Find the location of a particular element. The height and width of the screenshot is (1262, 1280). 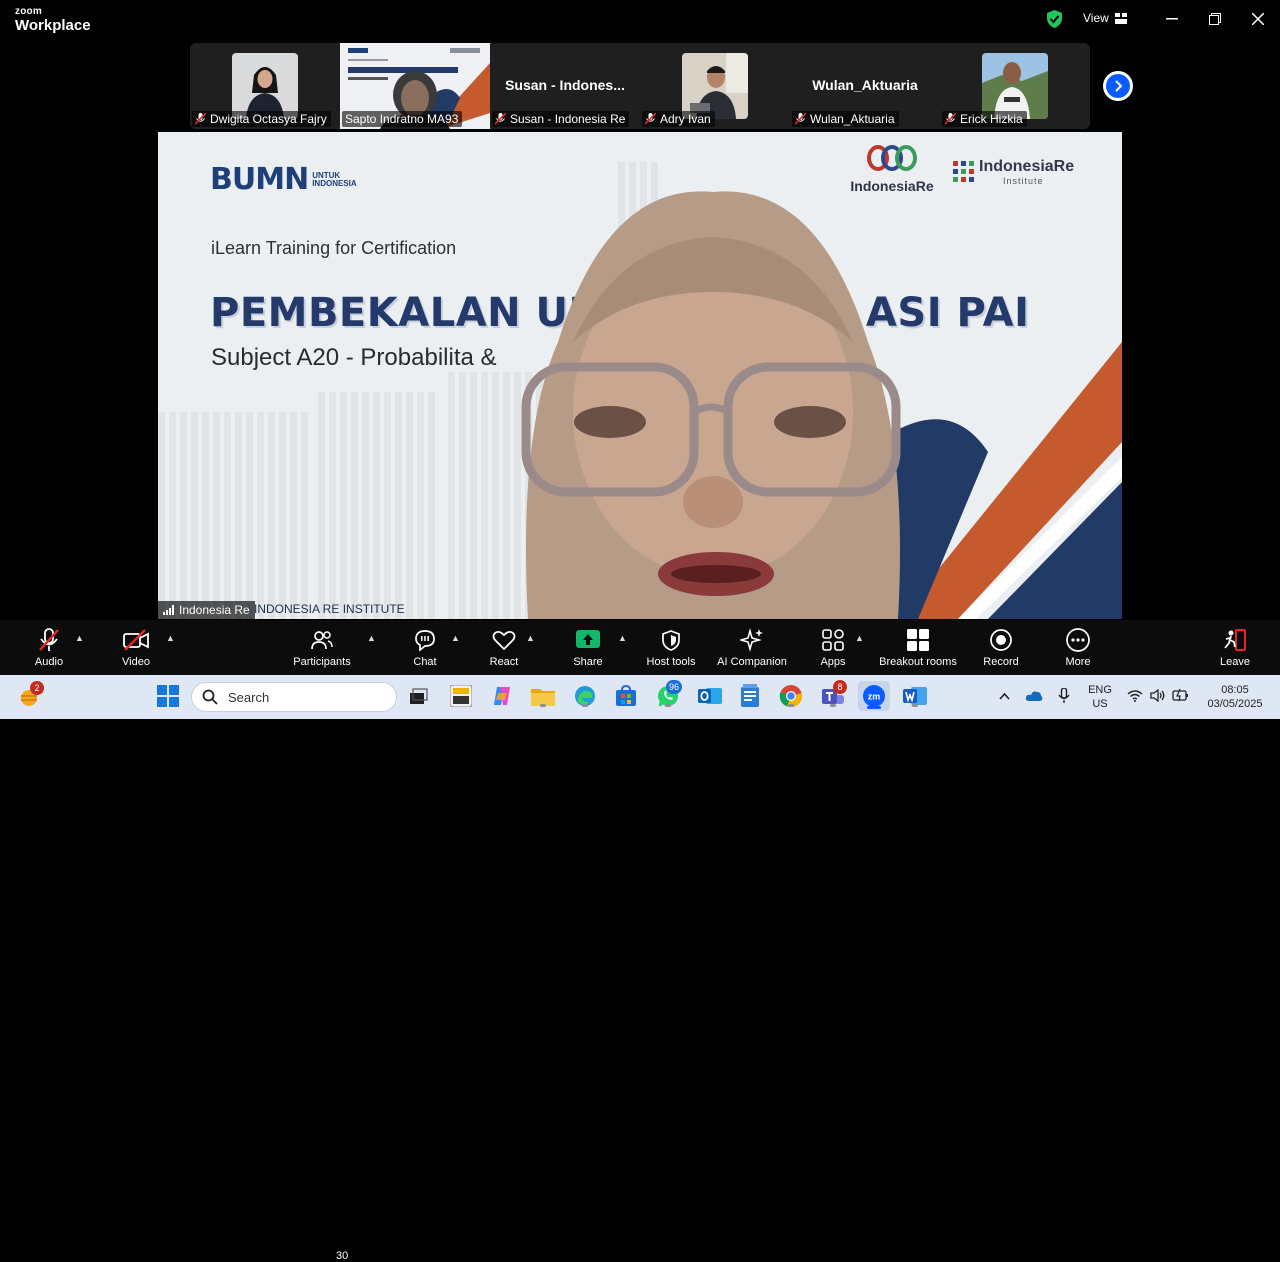

participant-video is located at coordinates (1015, 86).